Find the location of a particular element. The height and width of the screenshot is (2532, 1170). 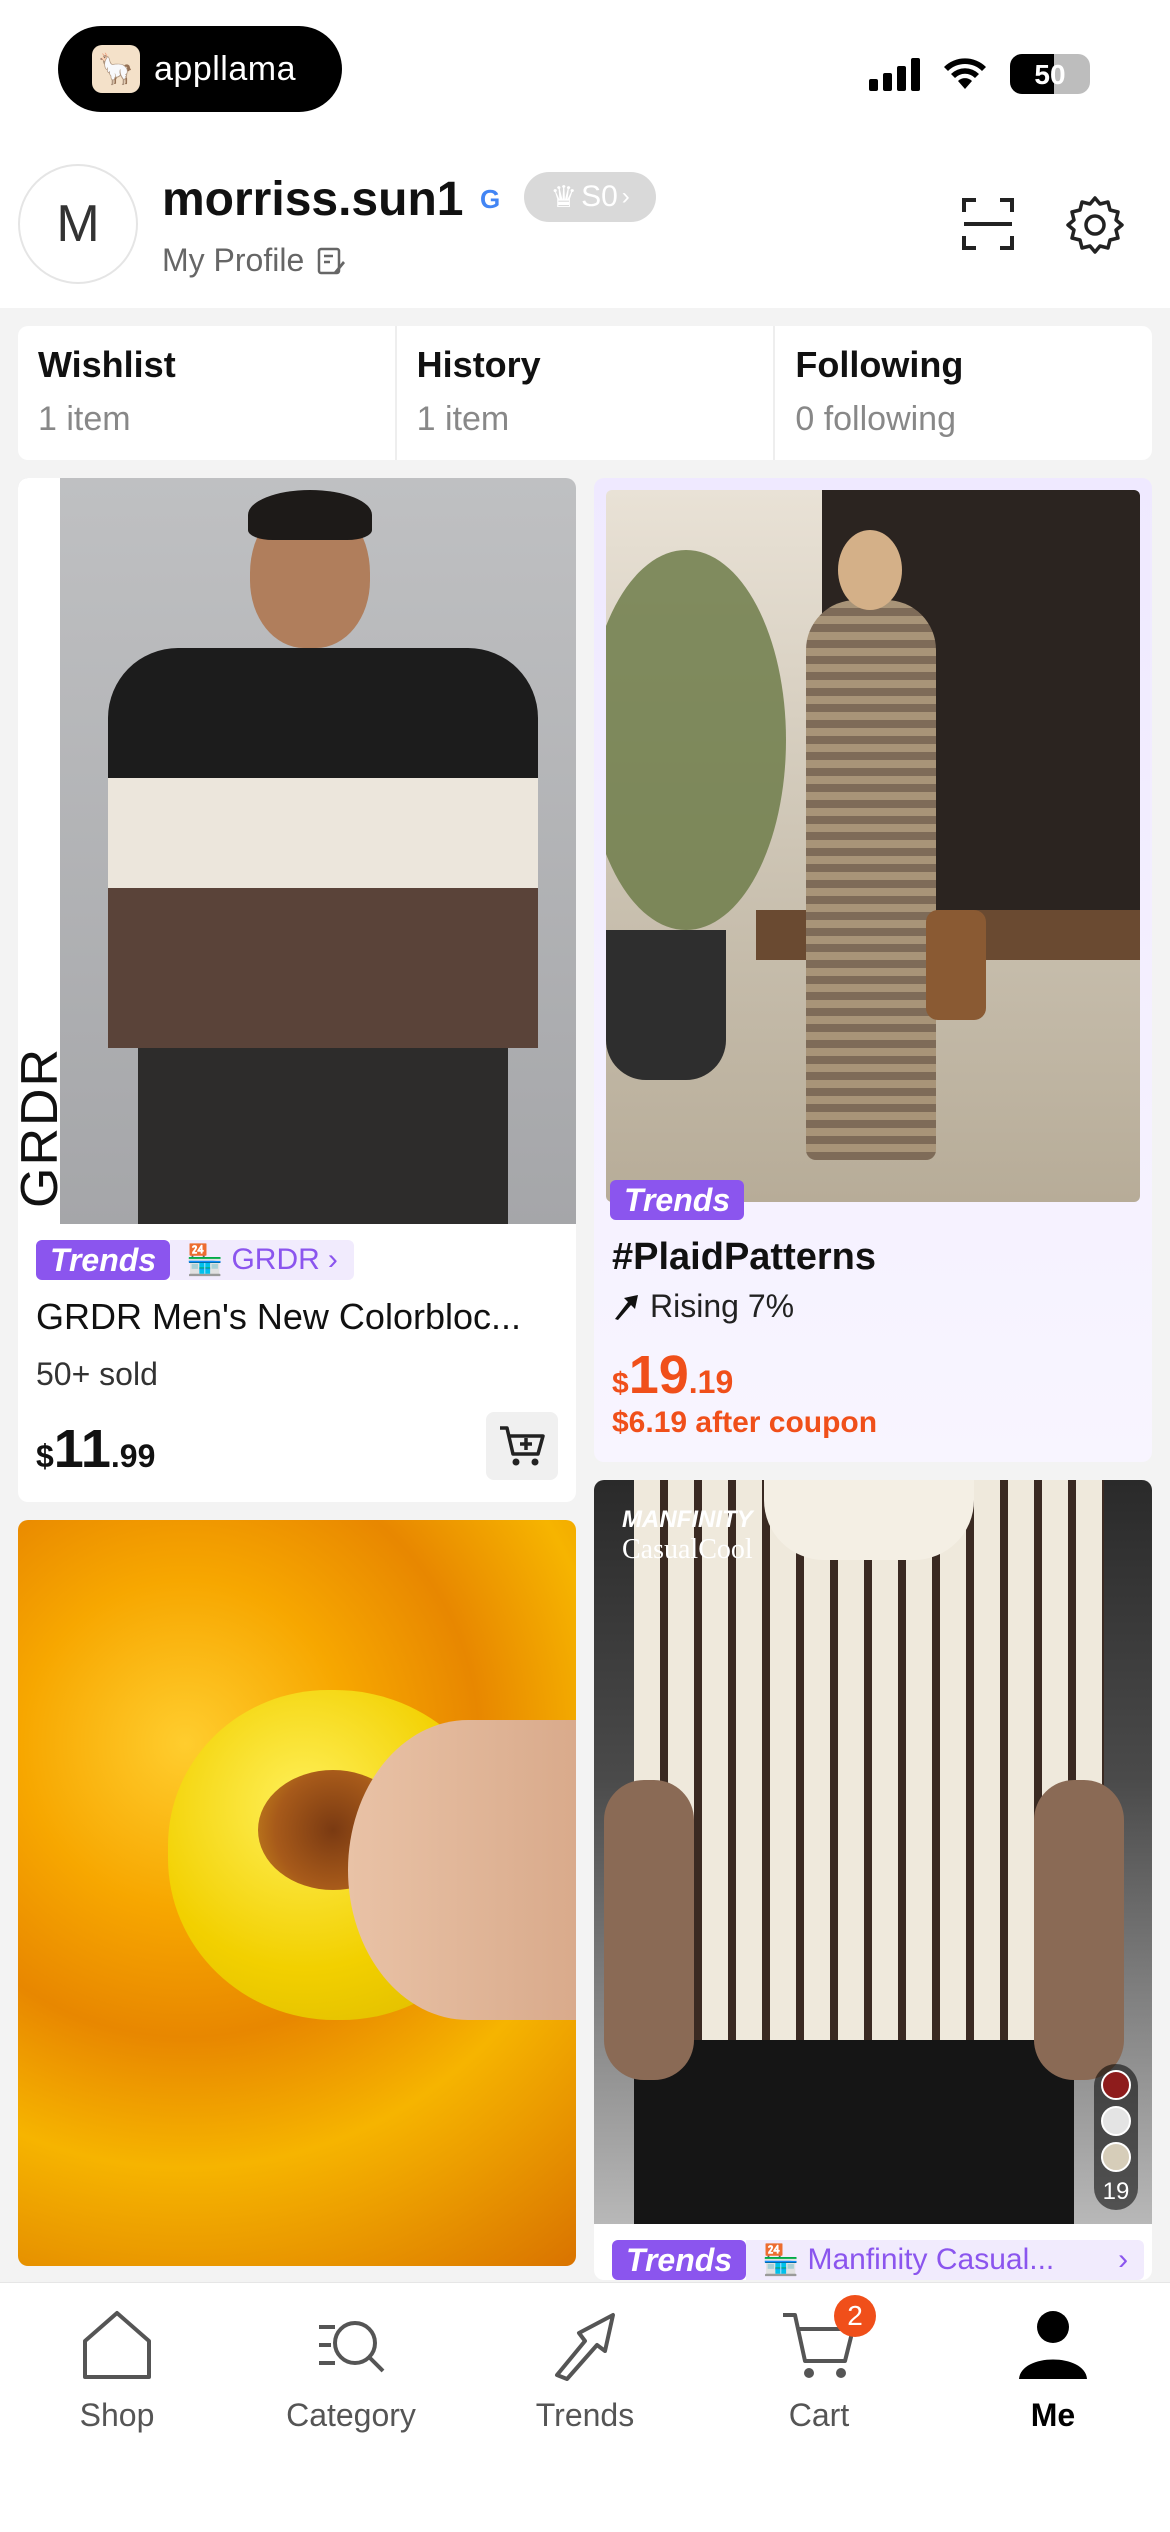

tab-trends: Trends is located at coordinates (585, 2407).